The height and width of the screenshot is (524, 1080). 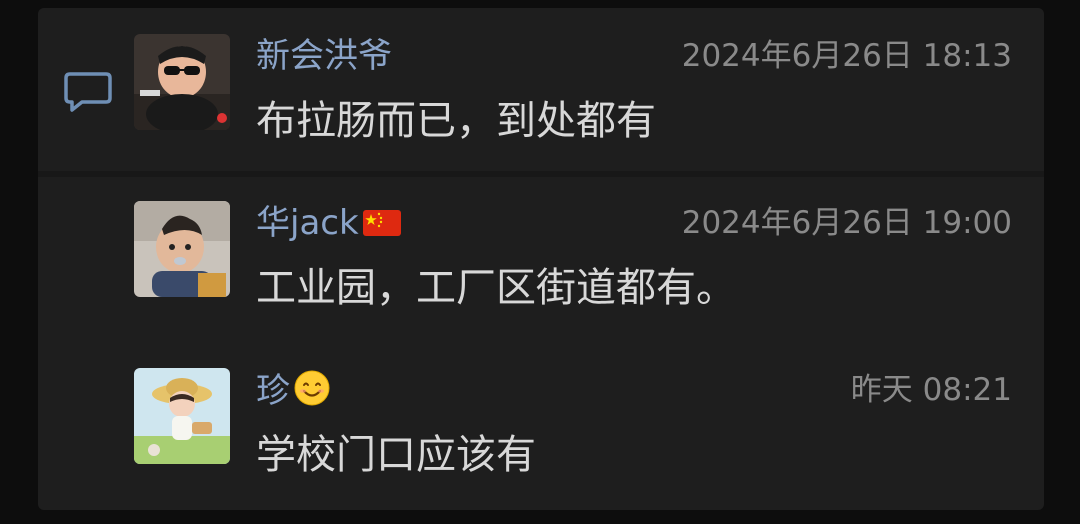 What do you see at coordinates (293, 392) in the screenshot?
I see `comment-author: 珍` at bounding box center [293, 392].